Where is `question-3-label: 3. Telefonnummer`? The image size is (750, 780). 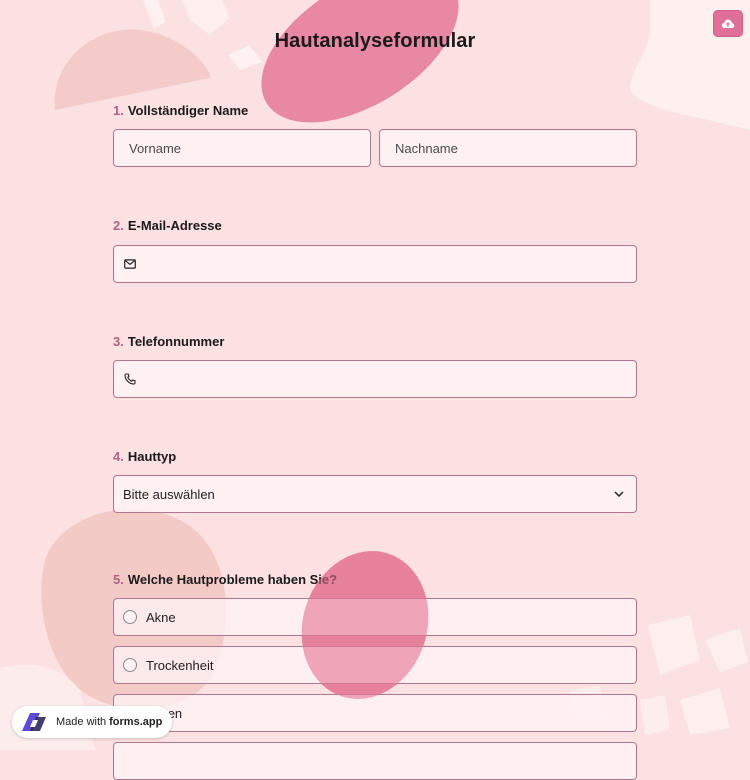 question-3-label: 3. Telefonnummer is located at coordinates (168, 341).